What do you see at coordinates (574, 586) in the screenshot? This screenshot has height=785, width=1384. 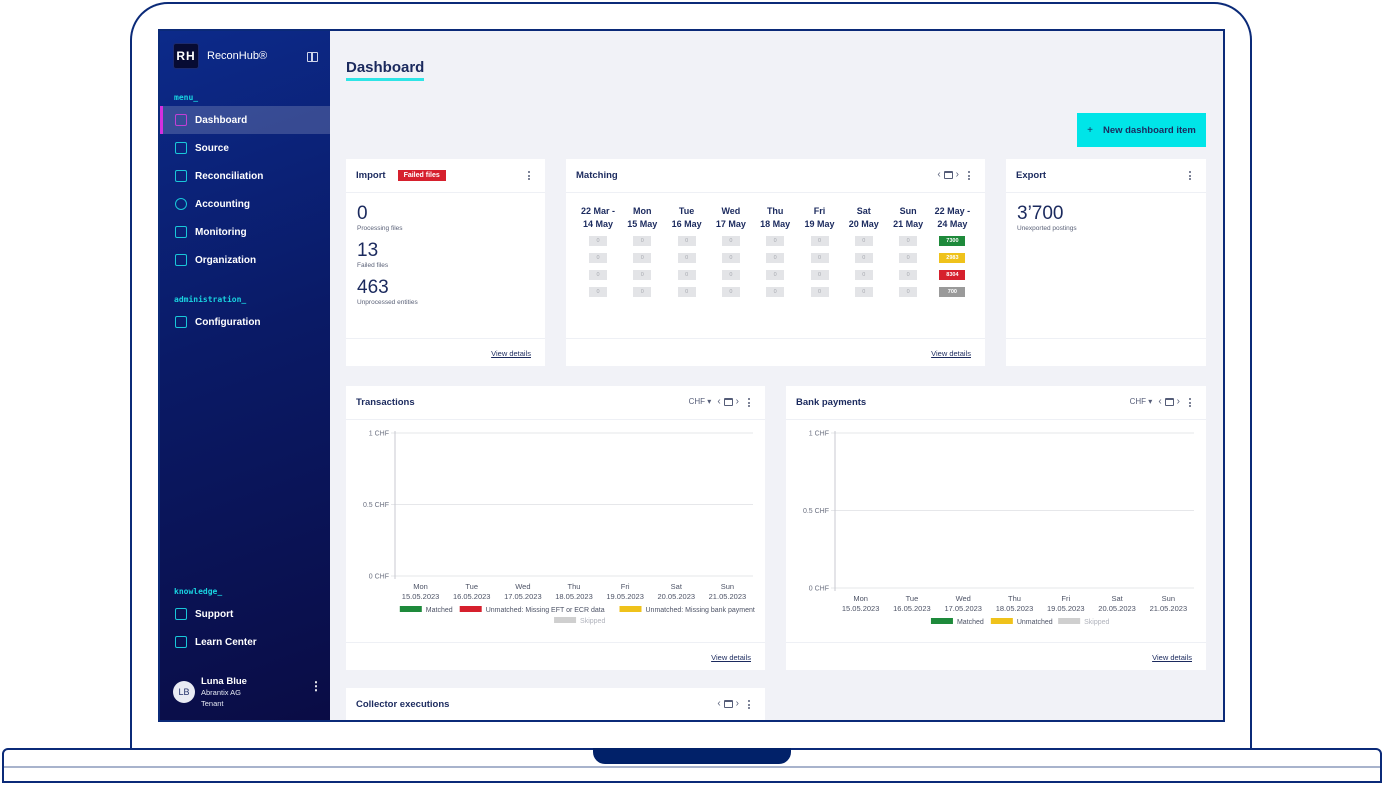 I see `x-tick-day: Thu` at bounding box center [574, 586].